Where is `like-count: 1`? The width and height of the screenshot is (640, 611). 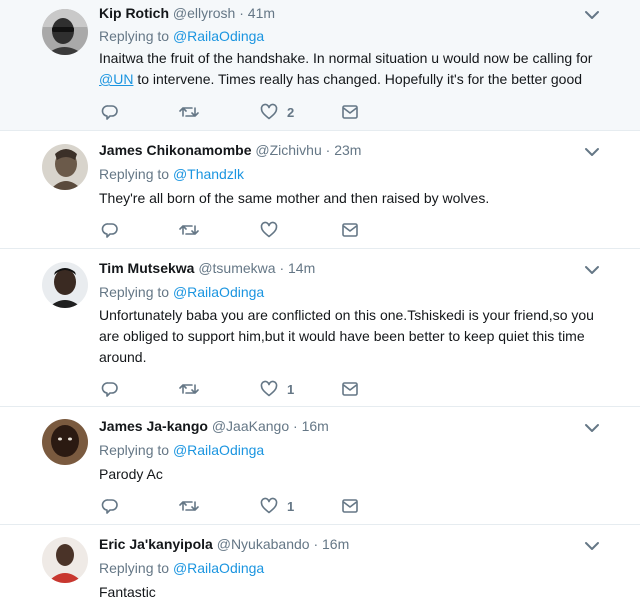 like-count: 1 is located at coordinates (291, 389).